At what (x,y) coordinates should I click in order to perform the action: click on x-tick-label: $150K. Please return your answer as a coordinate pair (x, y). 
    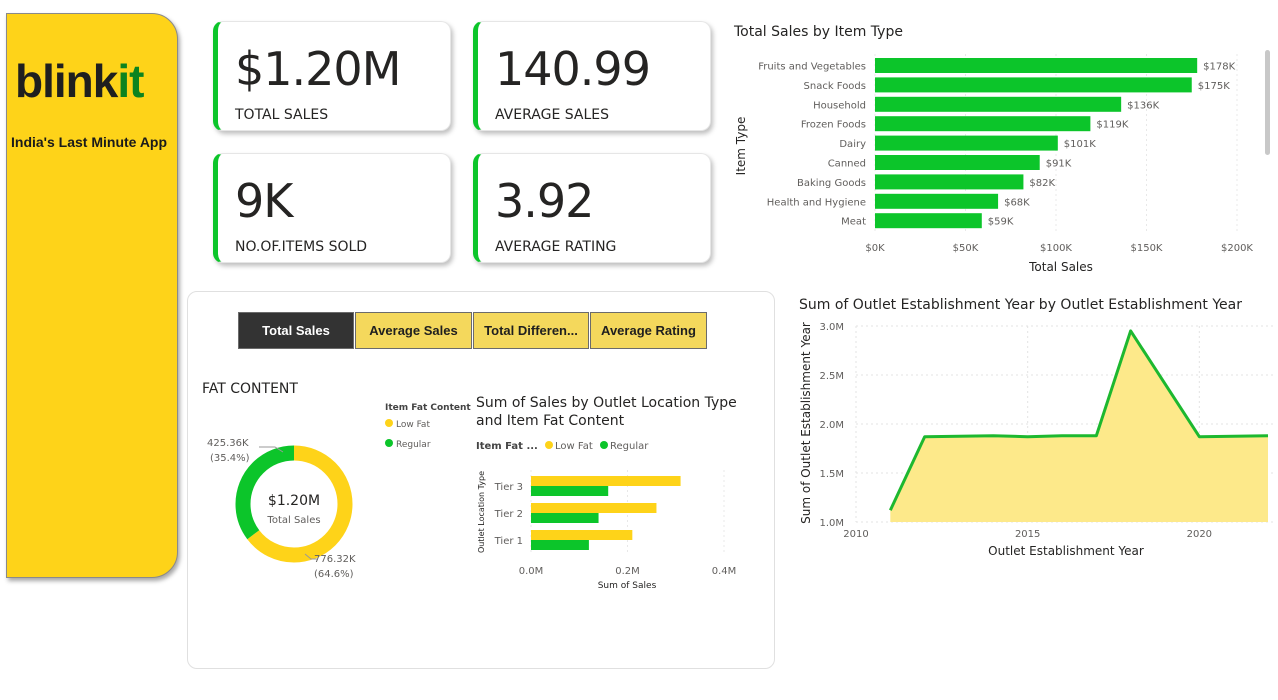
    Looking at the image, I should click on (1146, 248).